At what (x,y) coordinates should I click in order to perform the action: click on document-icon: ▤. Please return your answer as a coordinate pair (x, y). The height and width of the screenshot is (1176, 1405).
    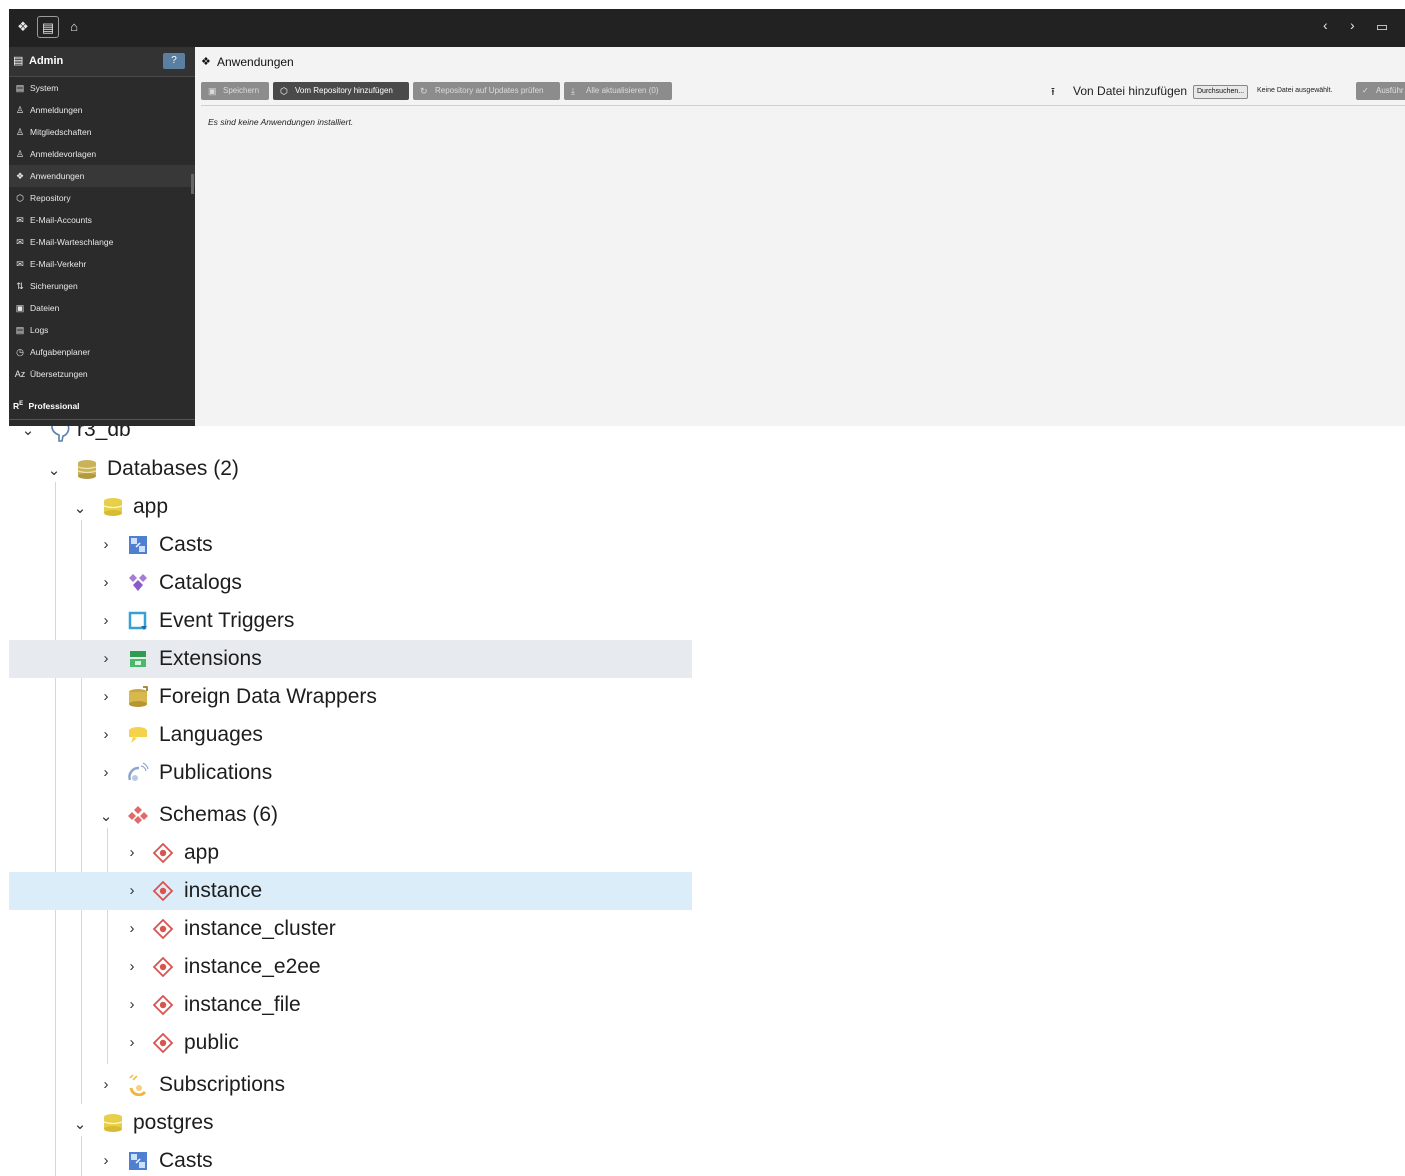
    Looking at the image, I should click on (20, 88).